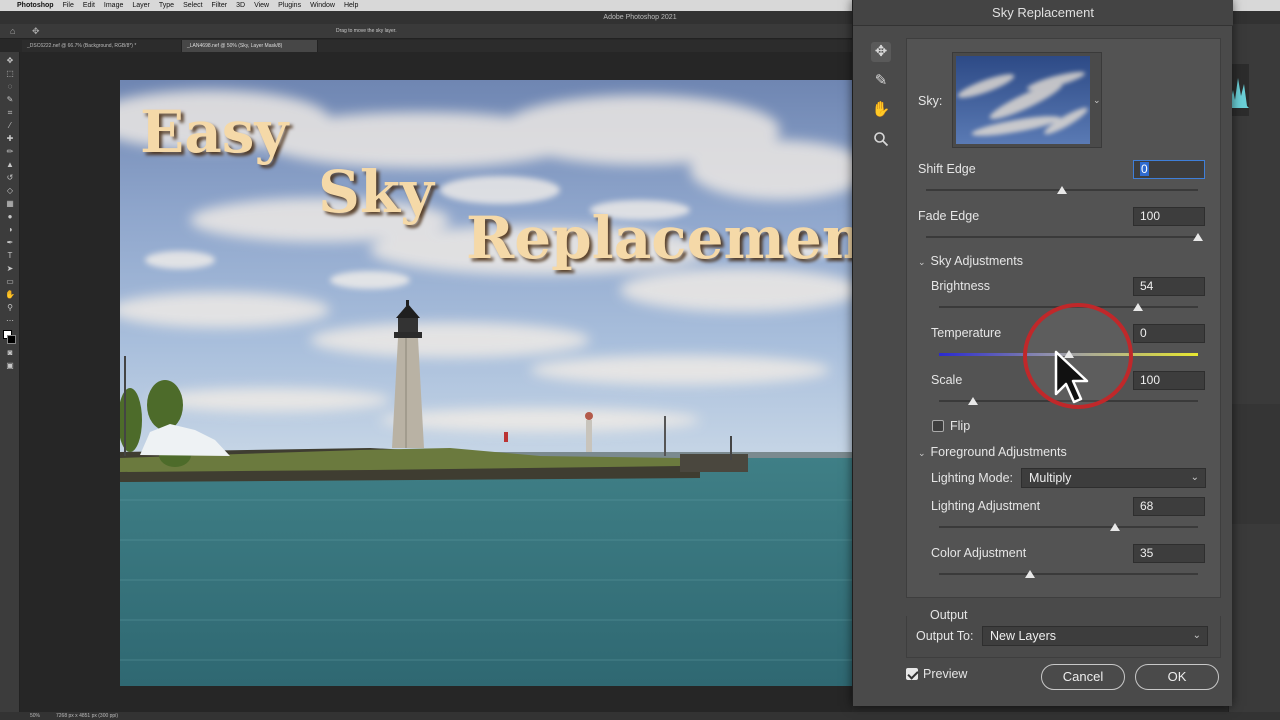 This screenshot has height=720, width=1280. What do you see at coordinates (10, 112) in the screenshot?
I see `crop-tool-icon: ⌗` at bounding box center [10, 112].